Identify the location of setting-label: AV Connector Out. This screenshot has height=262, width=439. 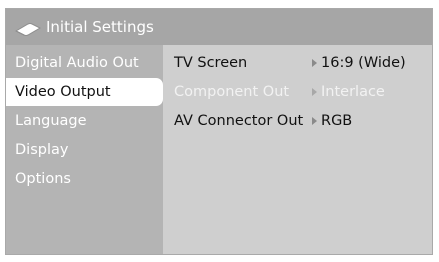
(239, 121).